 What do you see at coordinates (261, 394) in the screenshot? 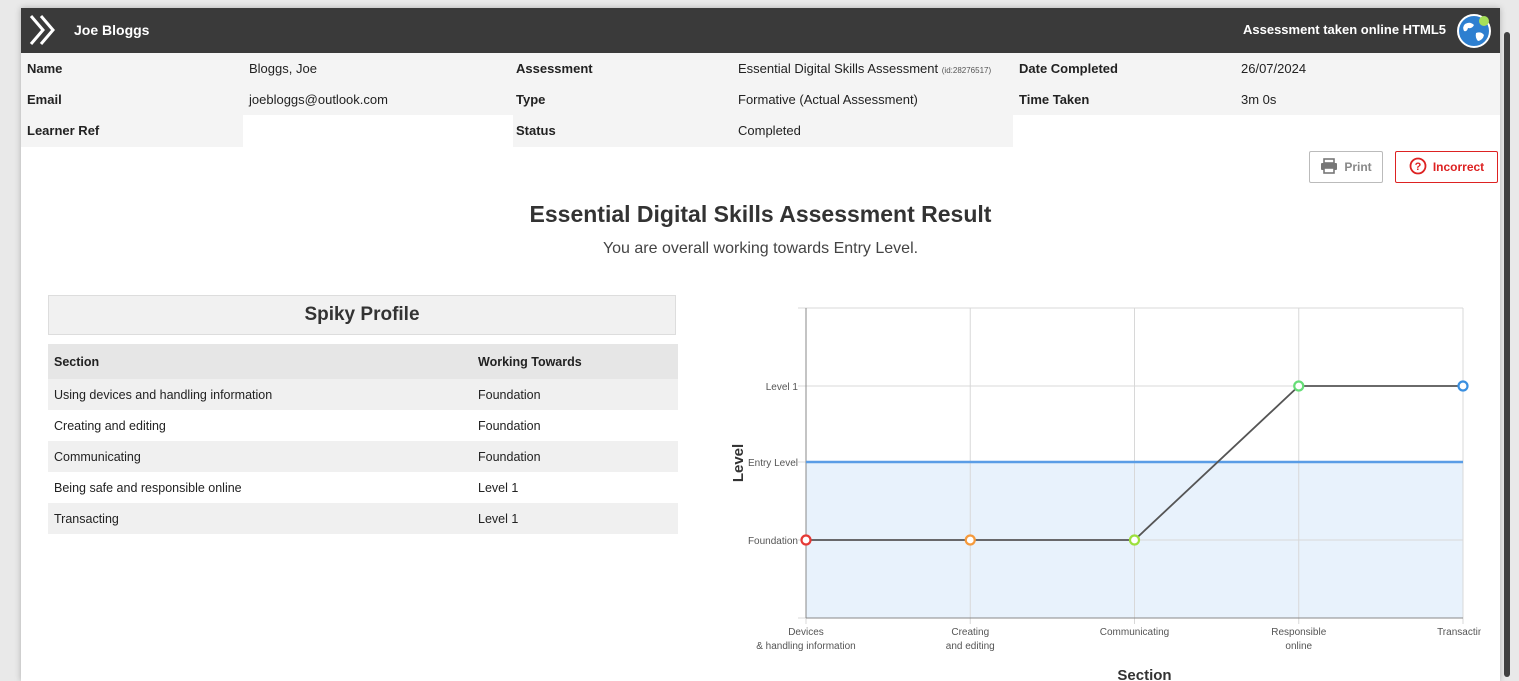
I see `row-section: Using devices and handling information` at bounding box center [261, 394].